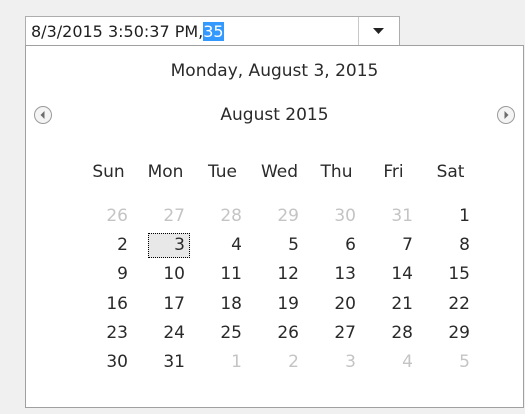  I want to click on day-cell: 24, so click(165, 333).